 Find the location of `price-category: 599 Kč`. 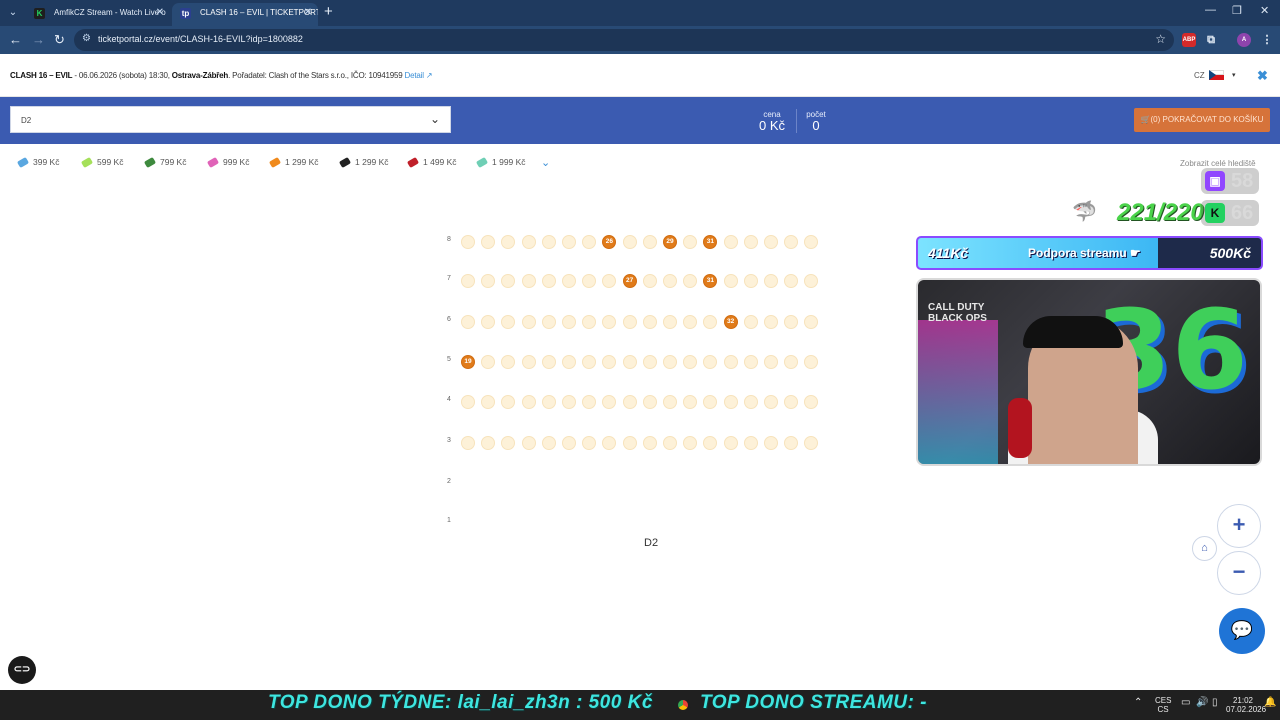

price-category: 599 Kč is located at coordinates (102, 162).